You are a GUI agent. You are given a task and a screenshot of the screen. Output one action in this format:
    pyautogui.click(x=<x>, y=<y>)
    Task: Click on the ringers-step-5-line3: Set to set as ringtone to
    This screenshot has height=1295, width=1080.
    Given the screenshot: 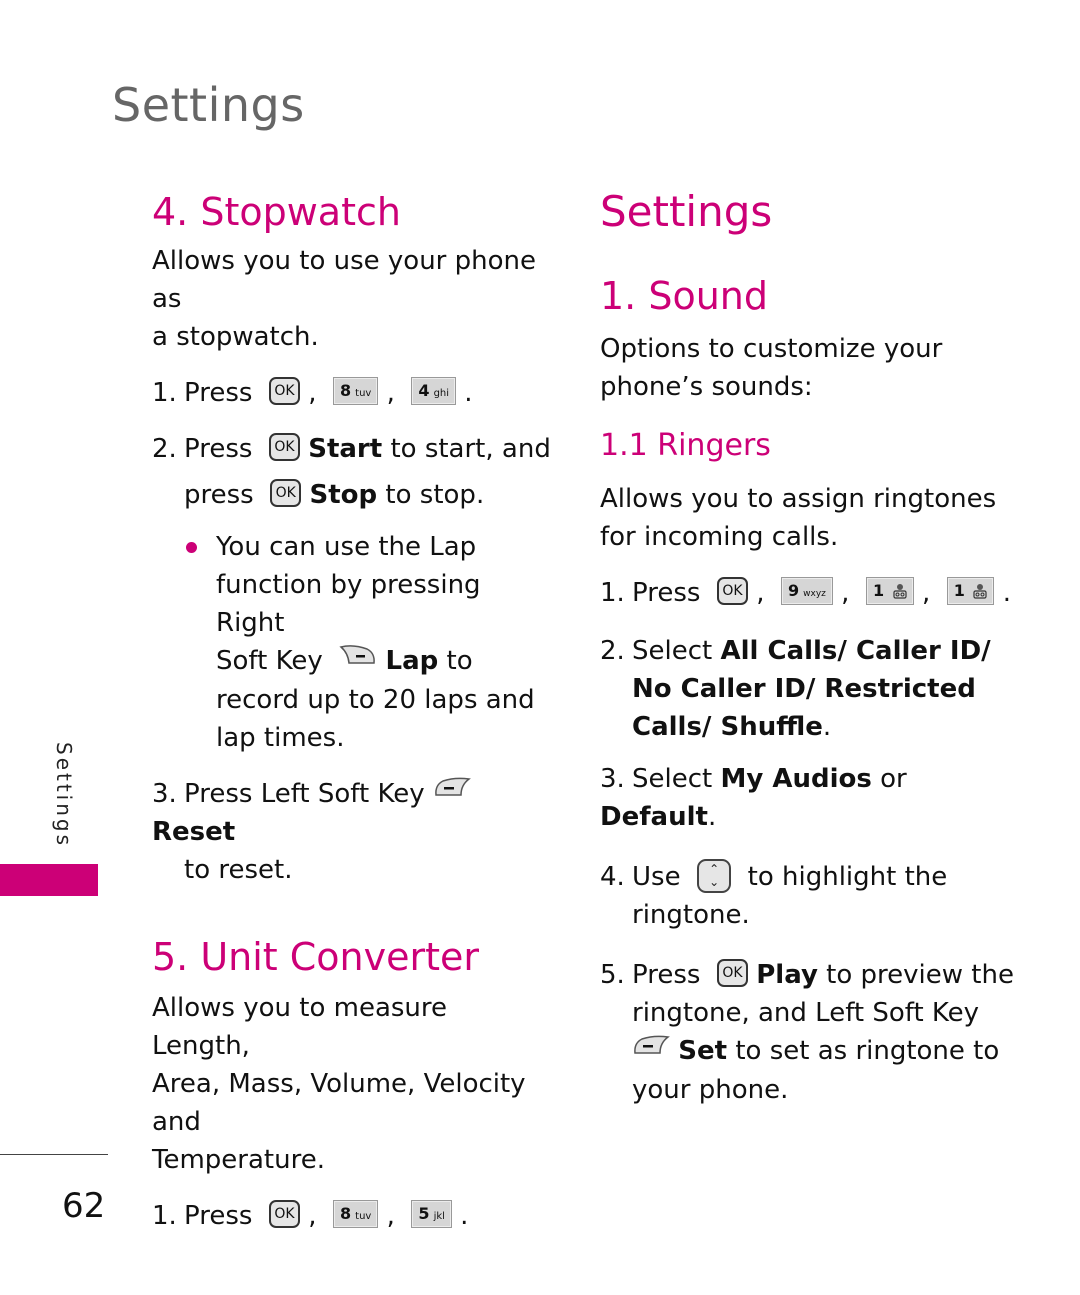 What is the action you would take?
    pyautogui.click(x=810, y=1051)
    